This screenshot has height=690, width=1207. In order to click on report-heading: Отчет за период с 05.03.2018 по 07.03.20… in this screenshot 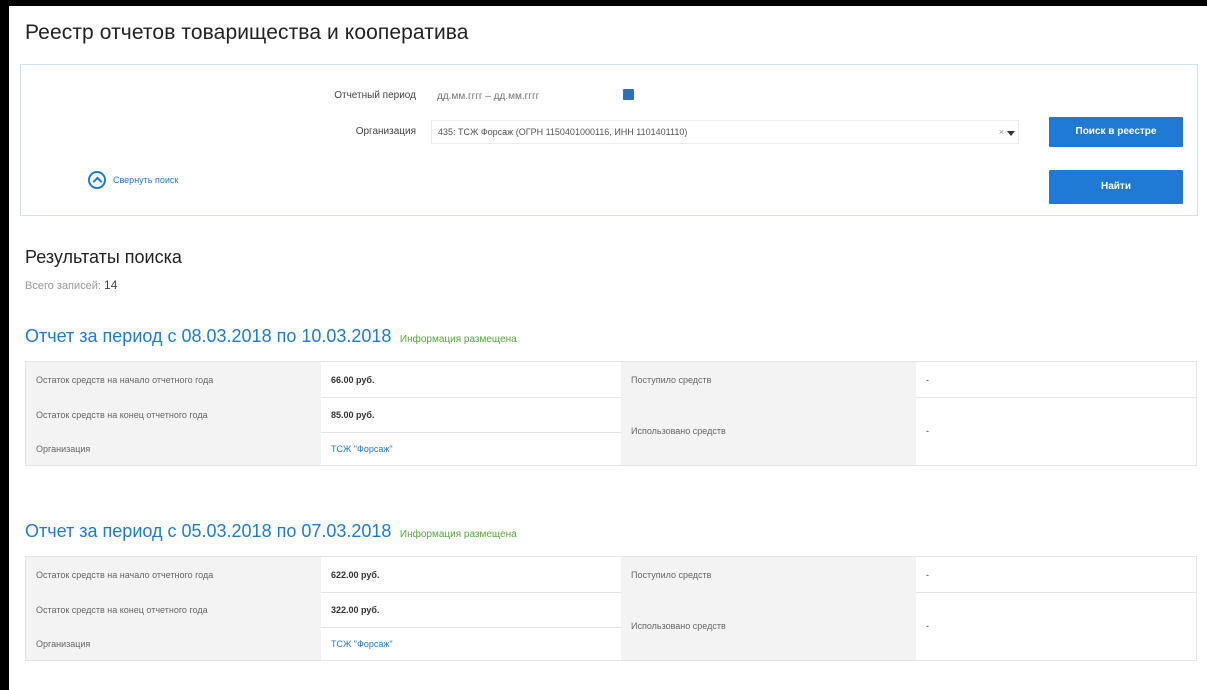, I will do `click(271, 531)`.